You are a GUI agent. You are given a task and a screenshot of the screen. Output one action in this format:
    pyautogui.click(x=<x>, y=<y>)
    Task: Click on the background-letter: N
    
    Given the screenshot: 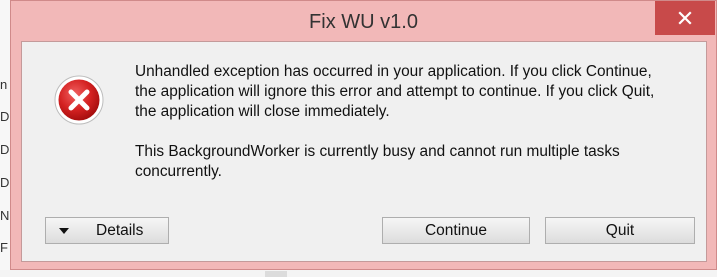 What is the action you would take?
    pyautogui.click(x=5, y=215)
    